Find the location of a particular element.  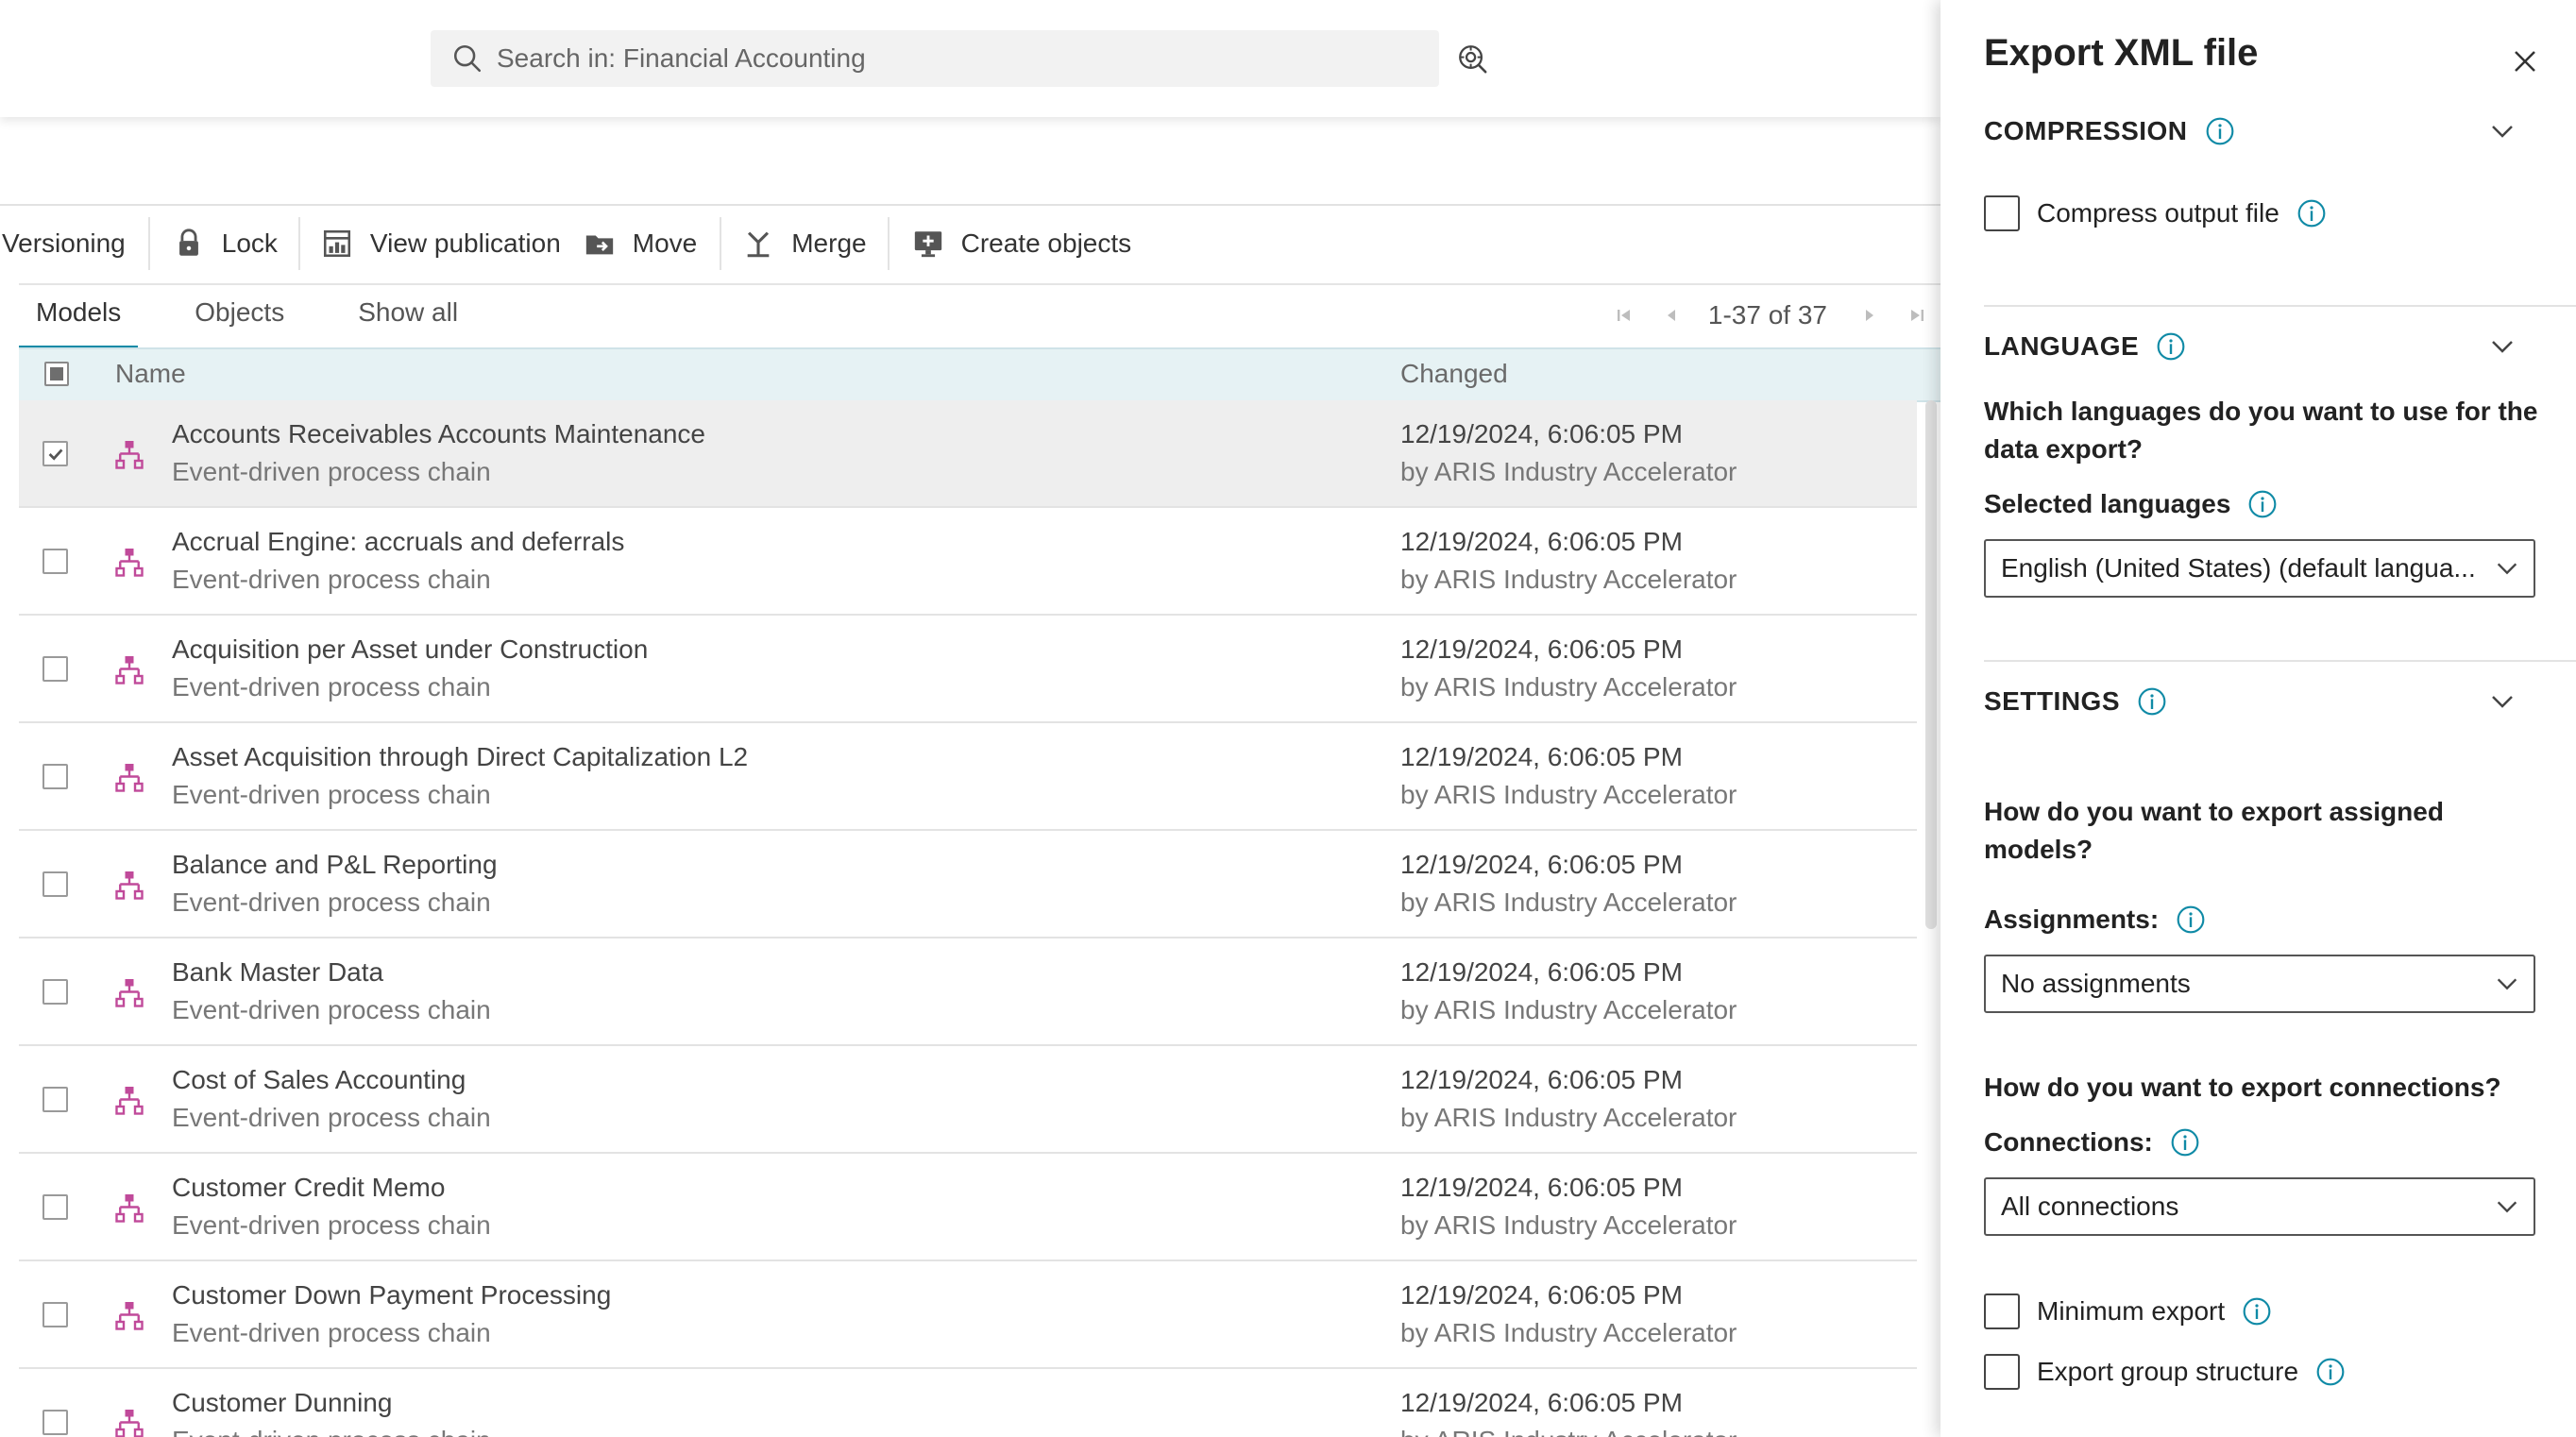

export-group-structure-checkbox is located at coordinates (2002, 1372).